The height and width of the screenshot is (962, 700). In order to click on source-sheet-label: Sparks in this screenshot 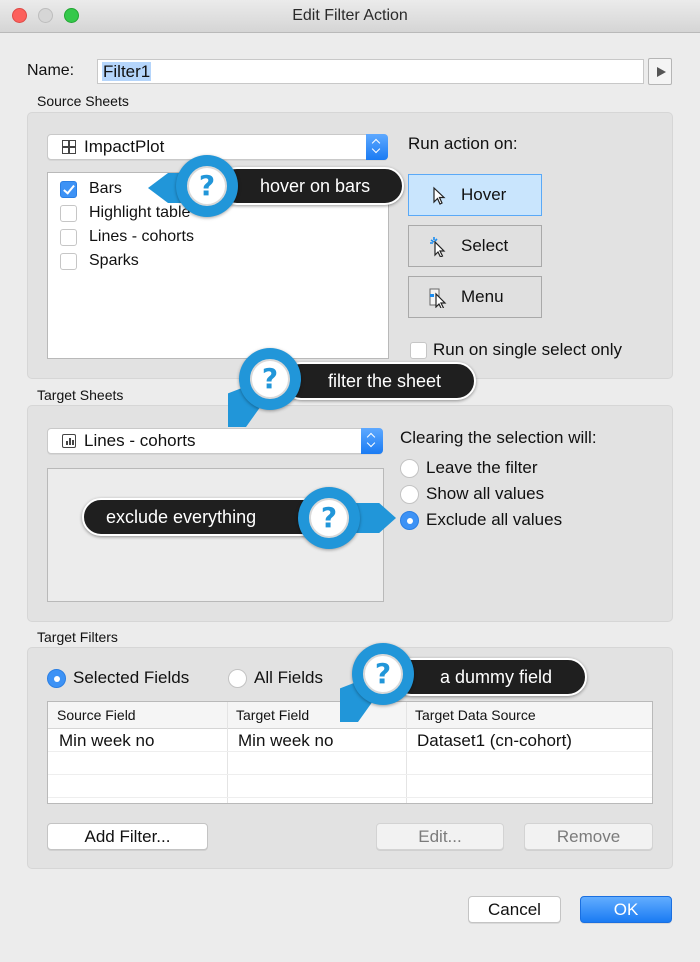, I will do `click(114, 260)`.